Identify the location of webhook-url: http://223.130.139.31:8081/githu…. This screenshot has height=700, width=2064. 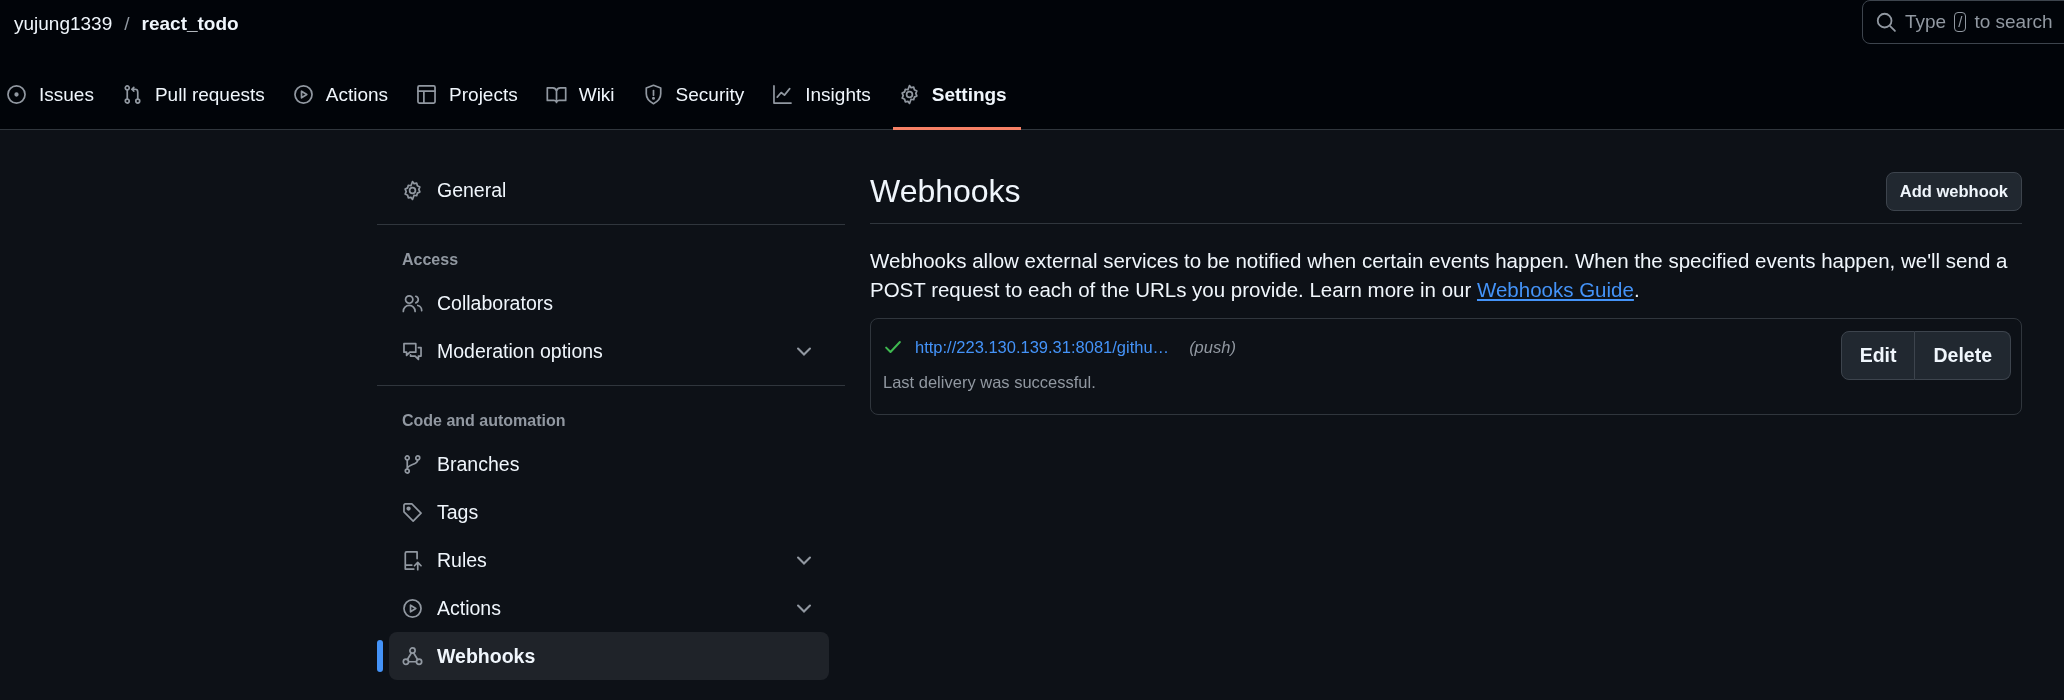
(1042, 347).